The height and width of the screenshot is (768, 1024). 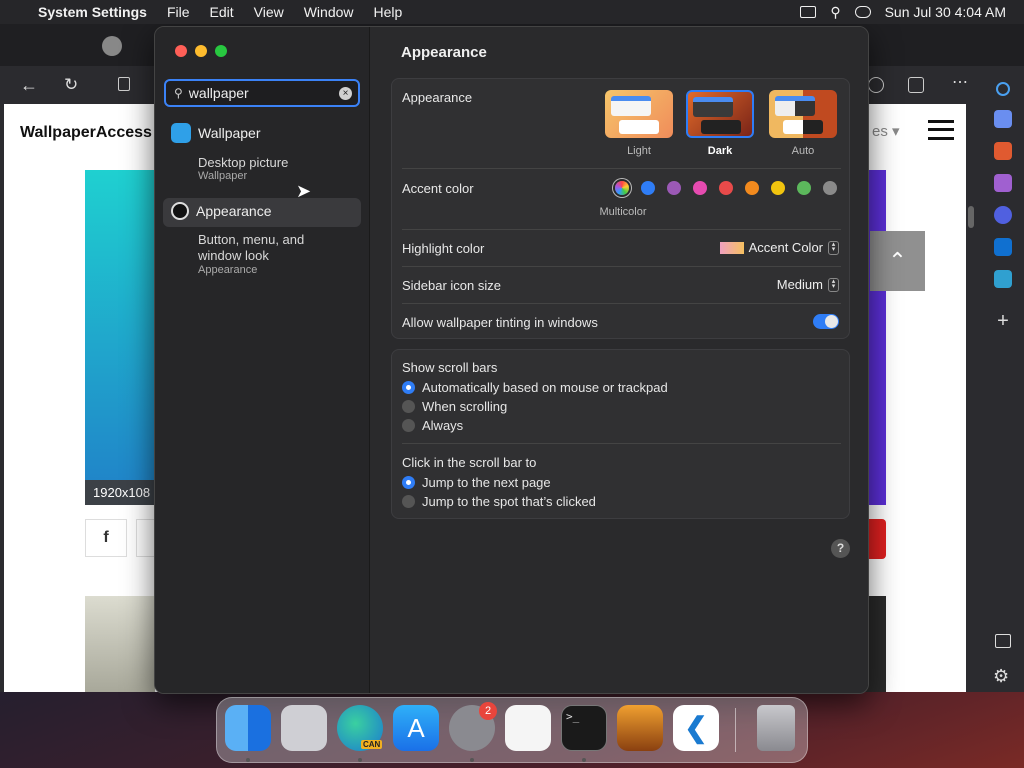 What do you see at coordinates (488, 711) in the screenshot?
I see `notification-badge: 2` at bounding box center [488, 711].